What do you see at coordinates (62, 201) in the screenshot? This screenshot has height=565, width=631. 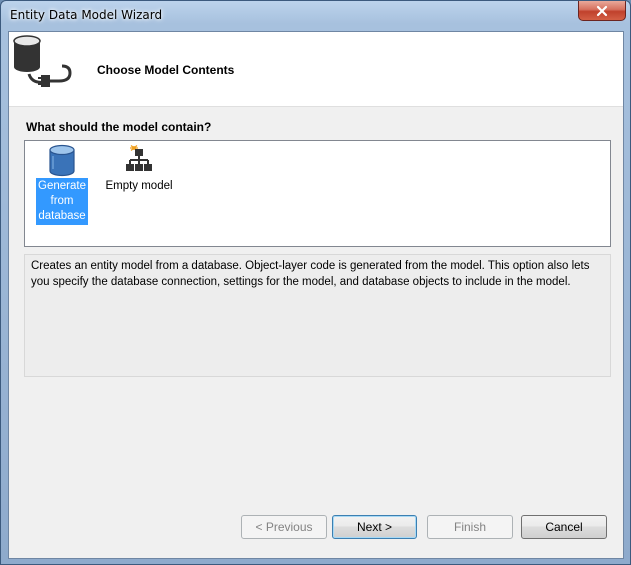 I see `option-label: Generate from database` at bounding box center [62, 201].